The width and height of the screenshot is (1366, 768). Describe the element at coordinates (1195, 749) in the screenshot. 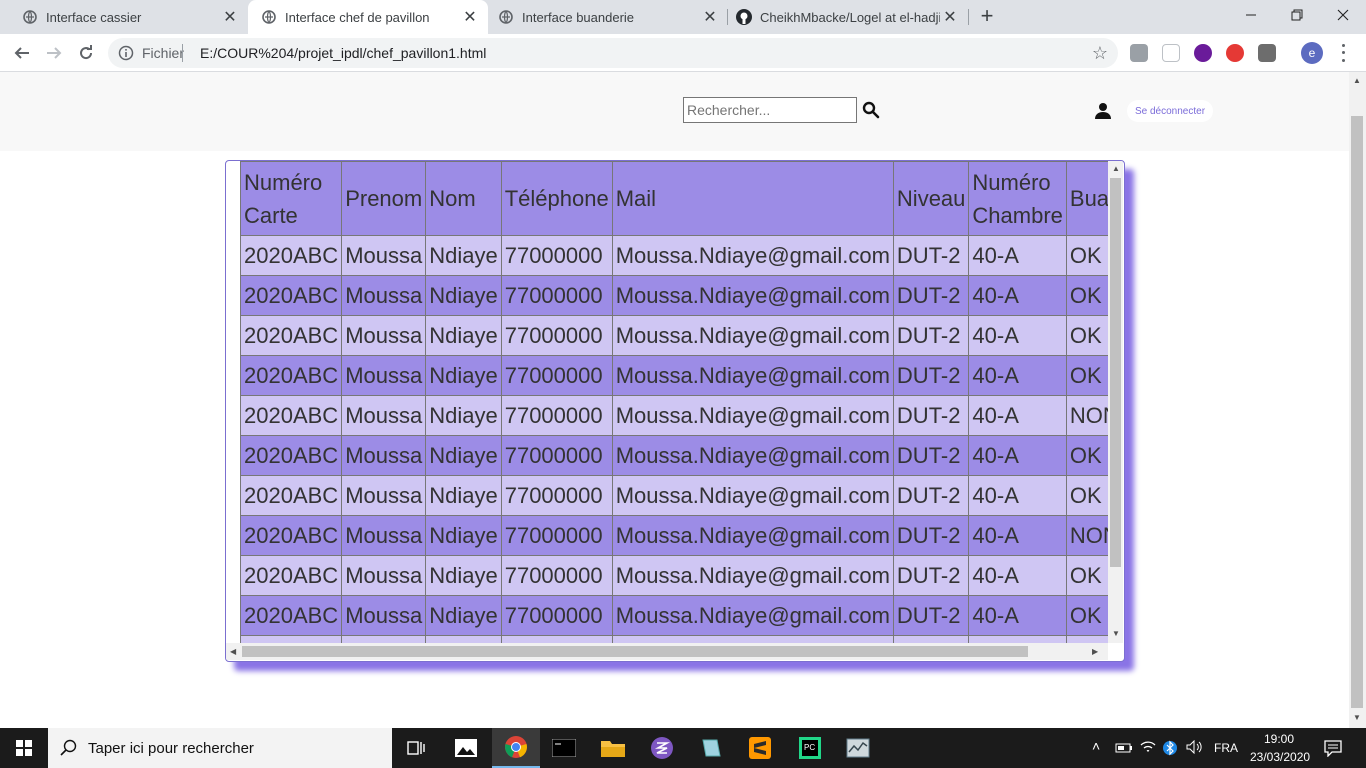

I see `volume-icon` at that location.